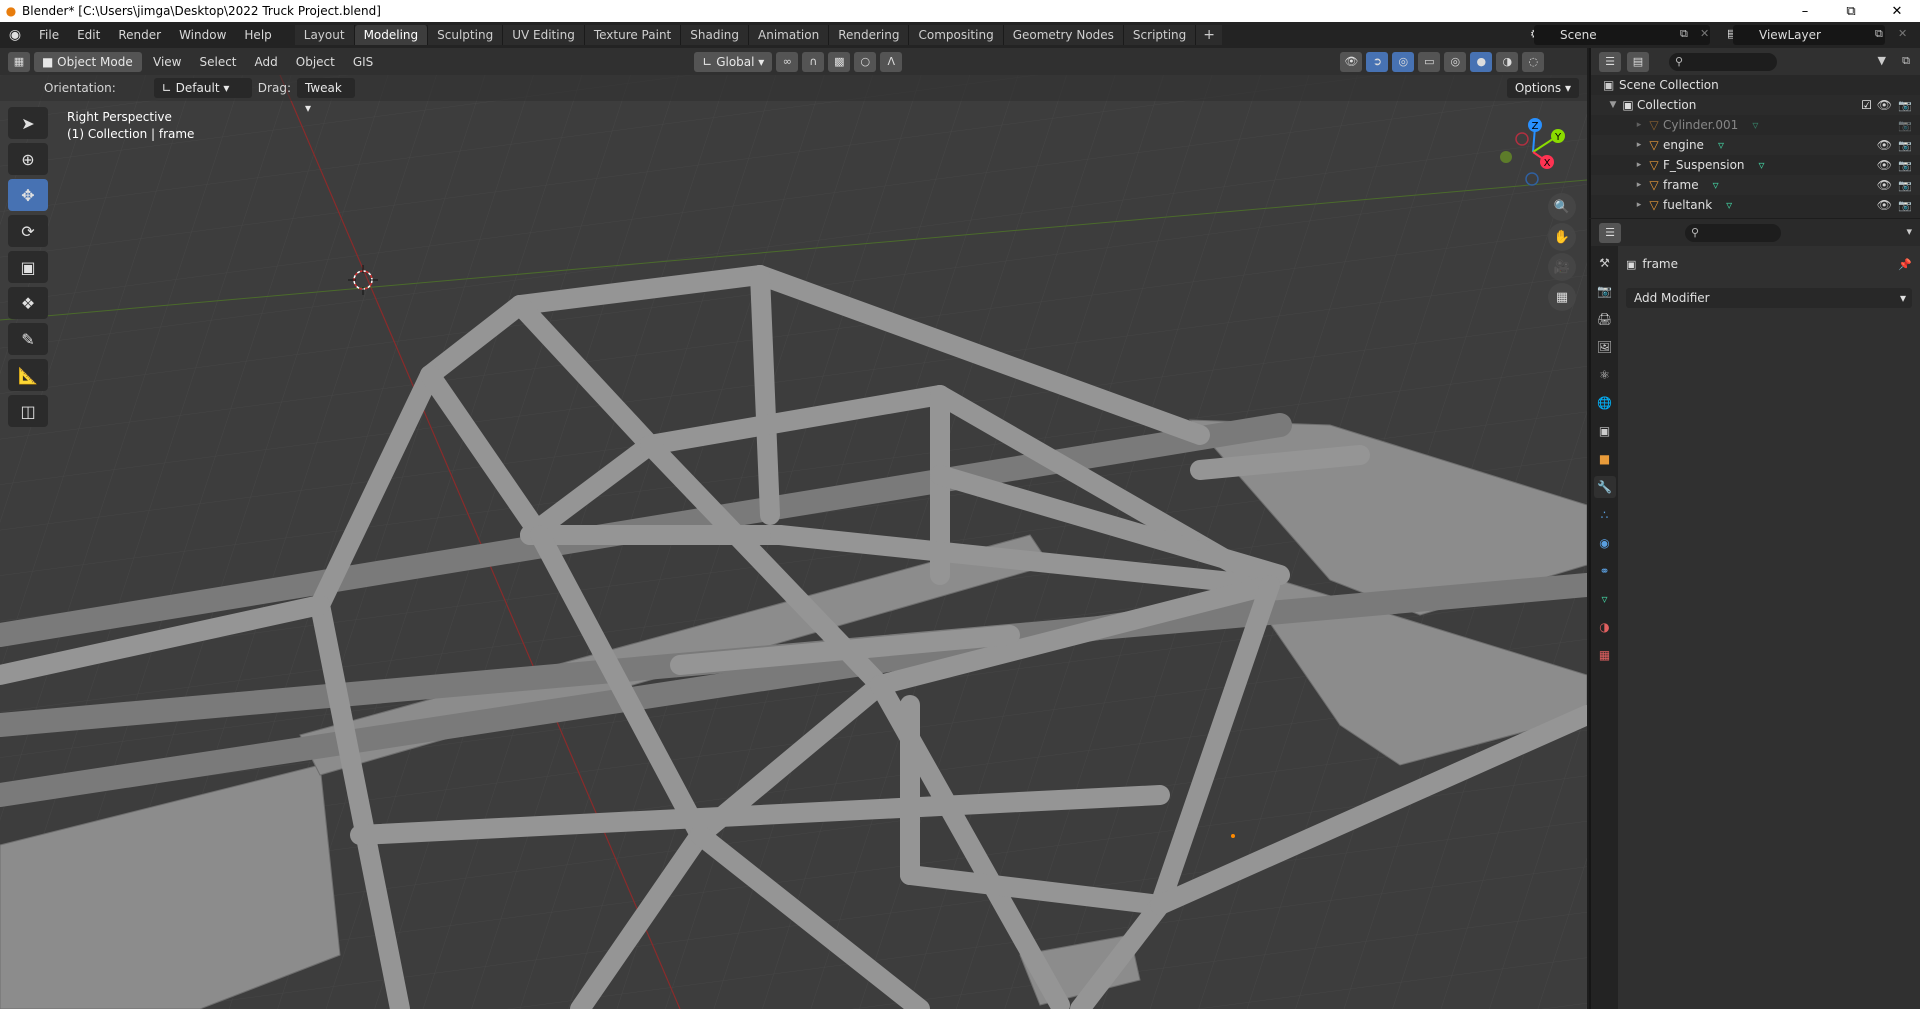 This screenshot has height=1009, width=1920. I want to click on measure-tool-icon: 📐, so click(28, 375).